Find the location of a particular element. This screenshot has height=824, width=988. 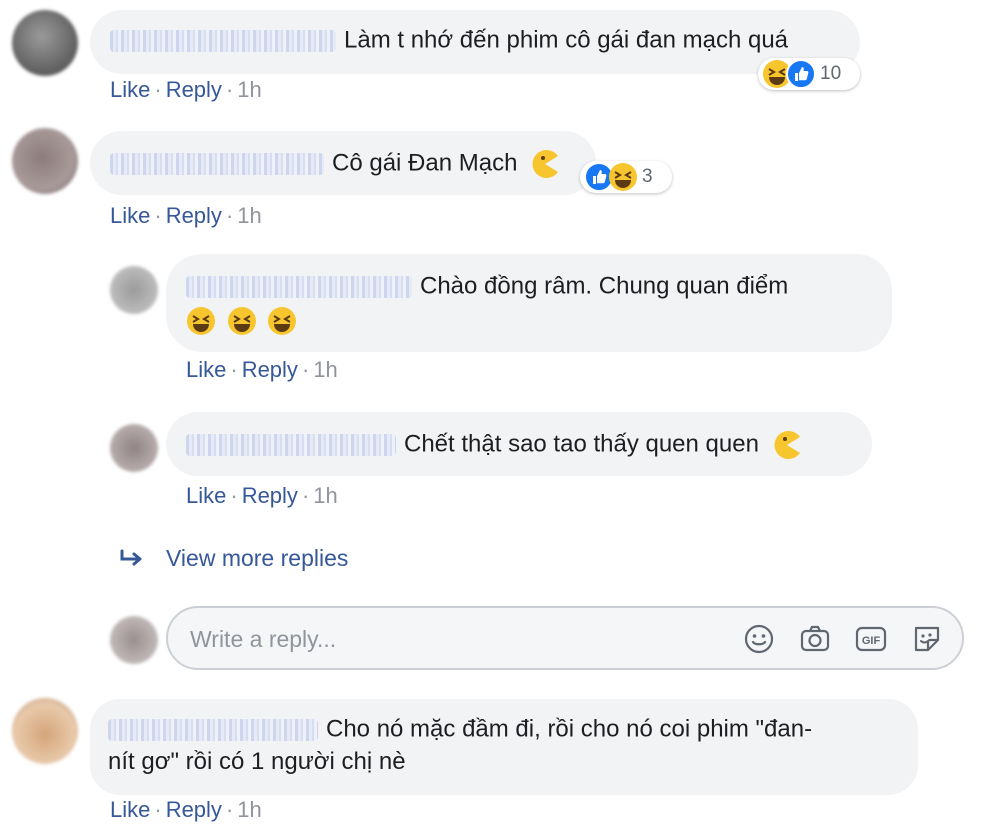

comment-text: nít gơ" rồi có 1 người chị nè is located at coordinates (257, 761).